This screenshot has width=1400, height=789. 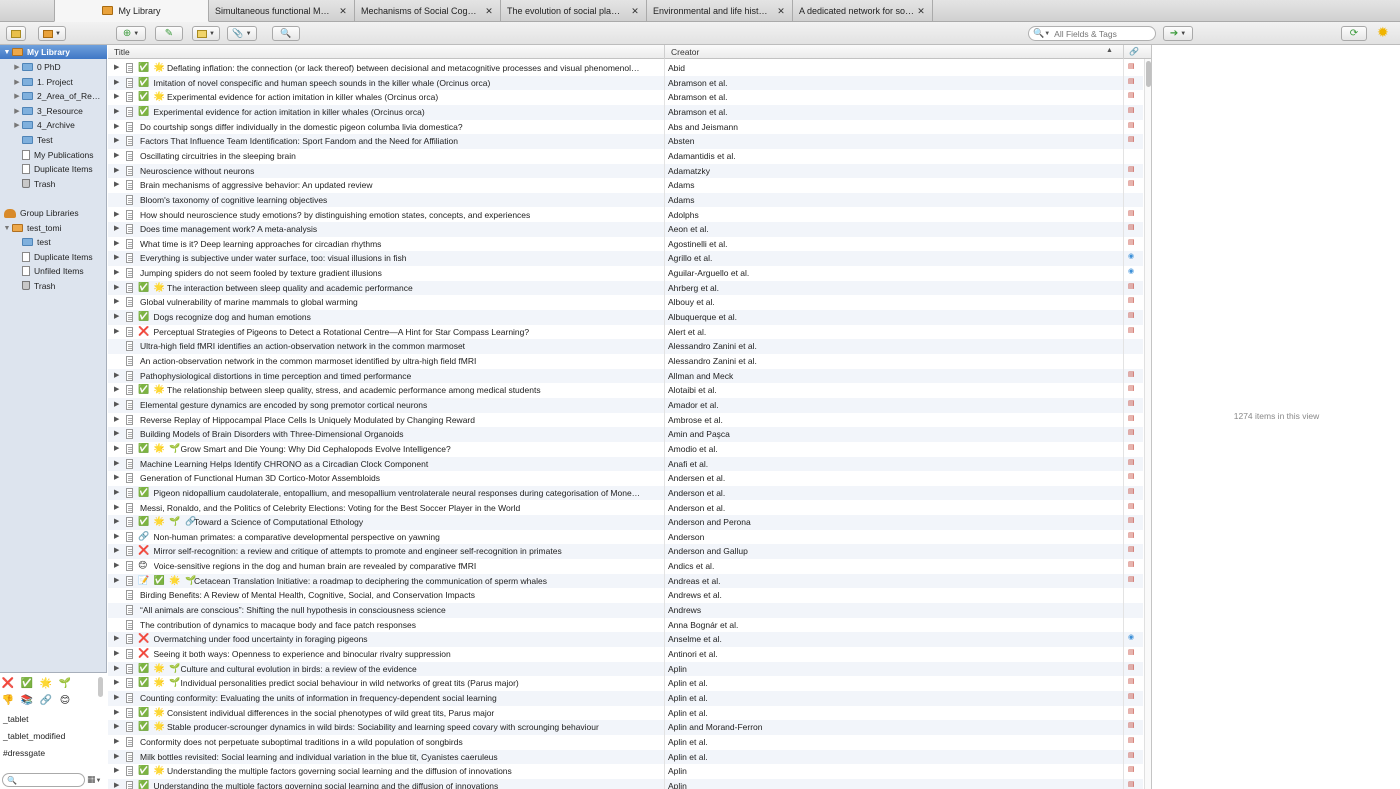 I want to click on title-column-header: Title, so click(x=122, y=52).